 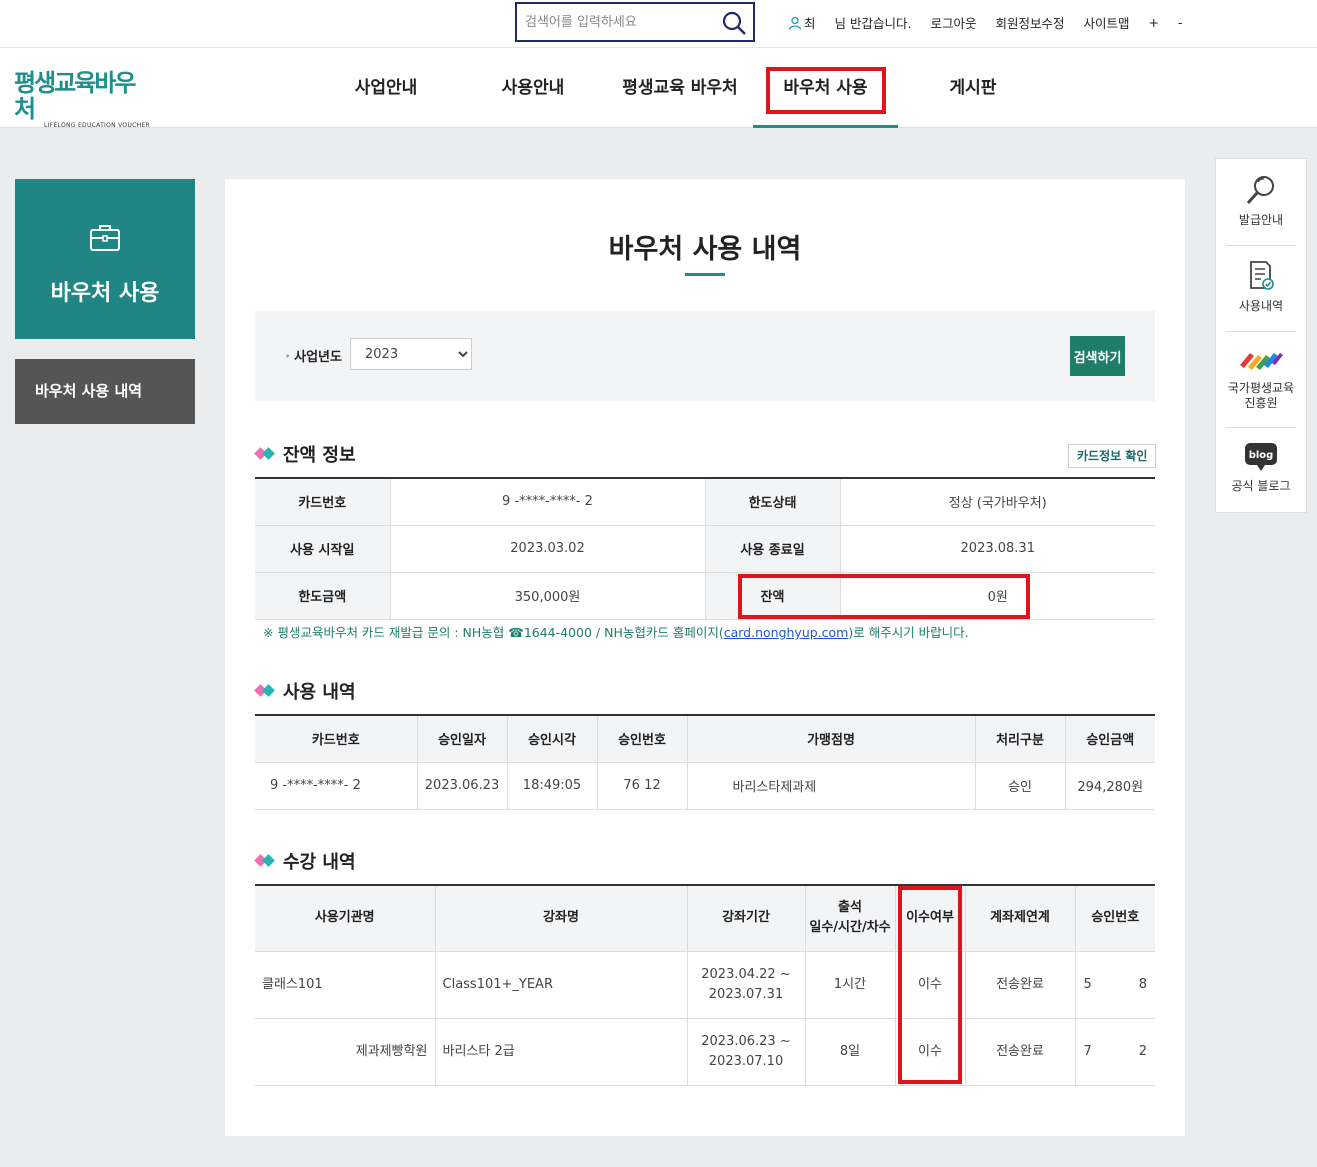 I want to click on cell-course: 바리스타 2급, so click(x=560, y=1052).